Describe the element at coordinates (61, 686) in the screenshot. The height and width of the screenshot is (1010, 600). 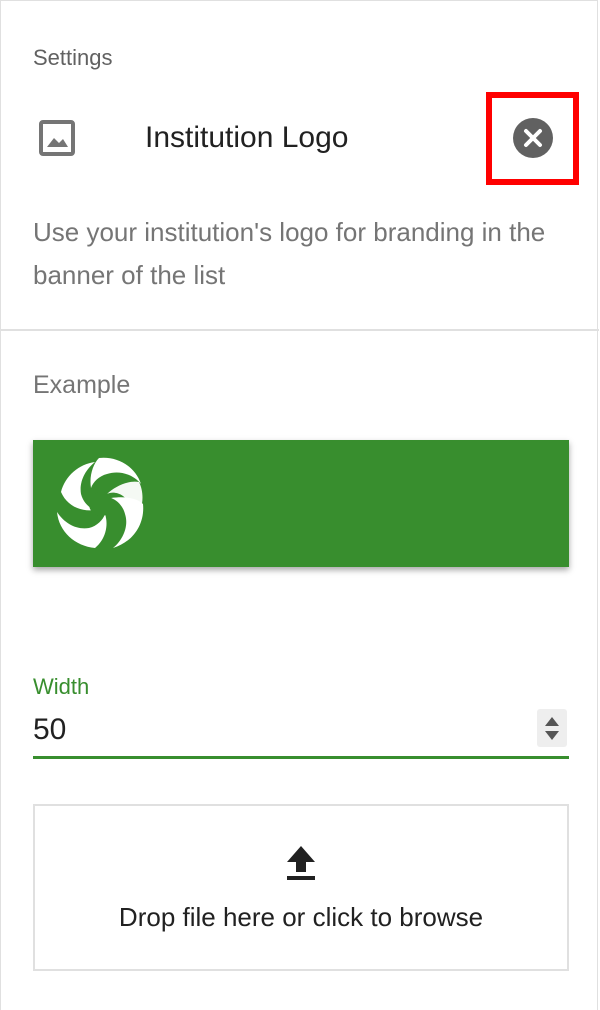
I see `width-label: Width` at that location.